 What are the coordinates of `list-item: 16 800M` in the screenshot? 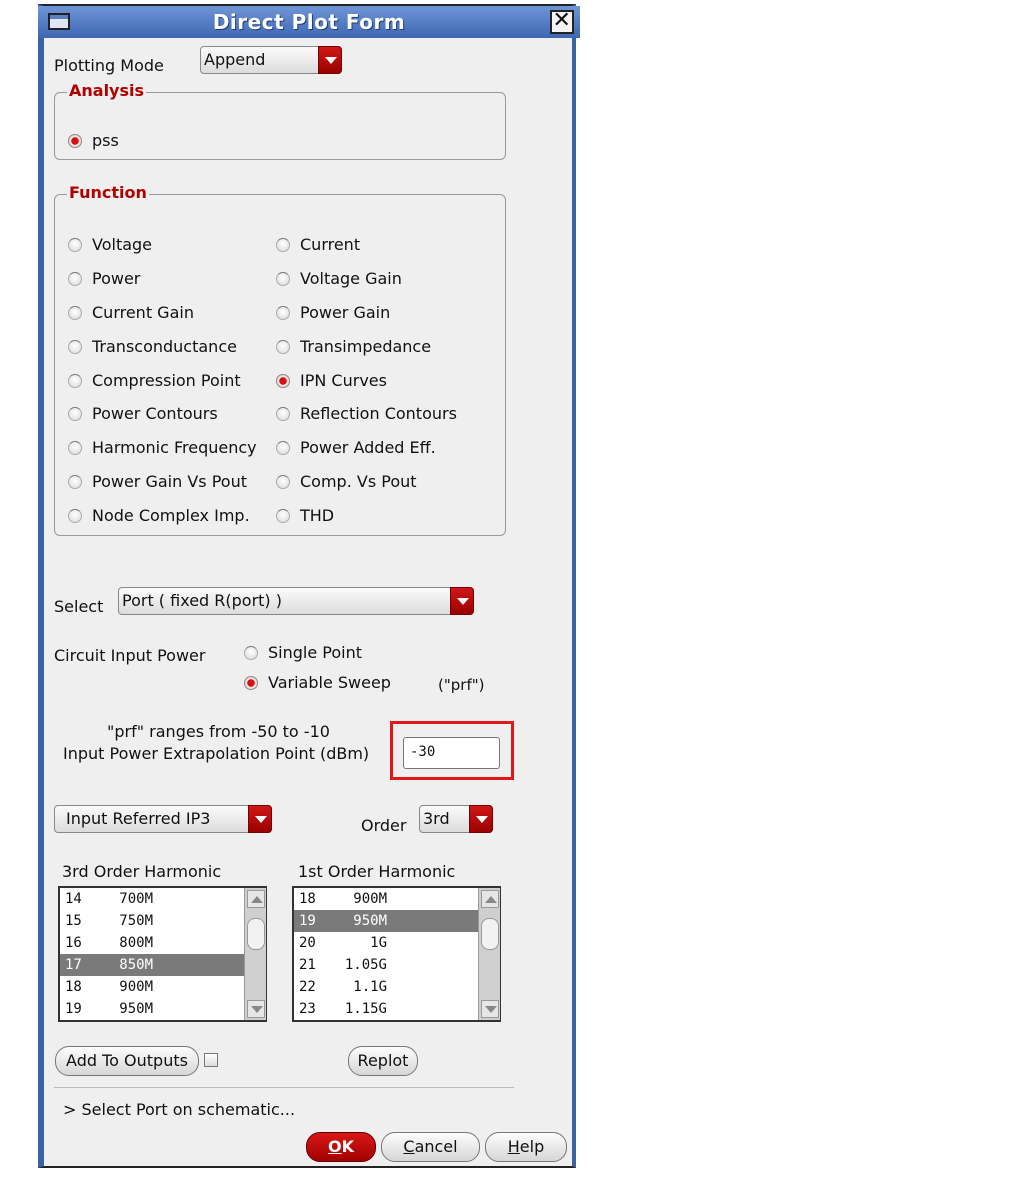 It's located at (163, 943).